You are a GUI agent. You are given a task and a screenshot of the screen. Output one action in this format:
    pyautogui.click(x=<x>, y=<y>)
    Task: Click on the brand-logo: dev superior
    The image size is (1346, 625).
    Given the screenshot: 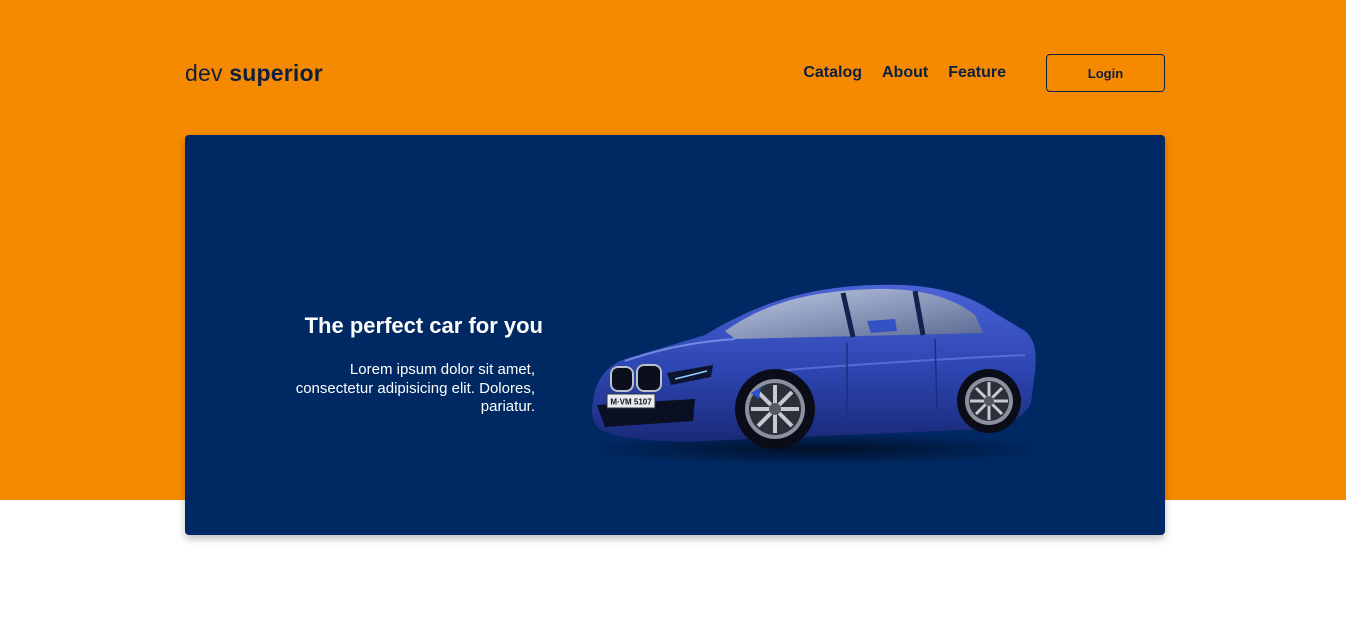 What is the action you would take?
    pyautogui.click(x=254, y=73)
    